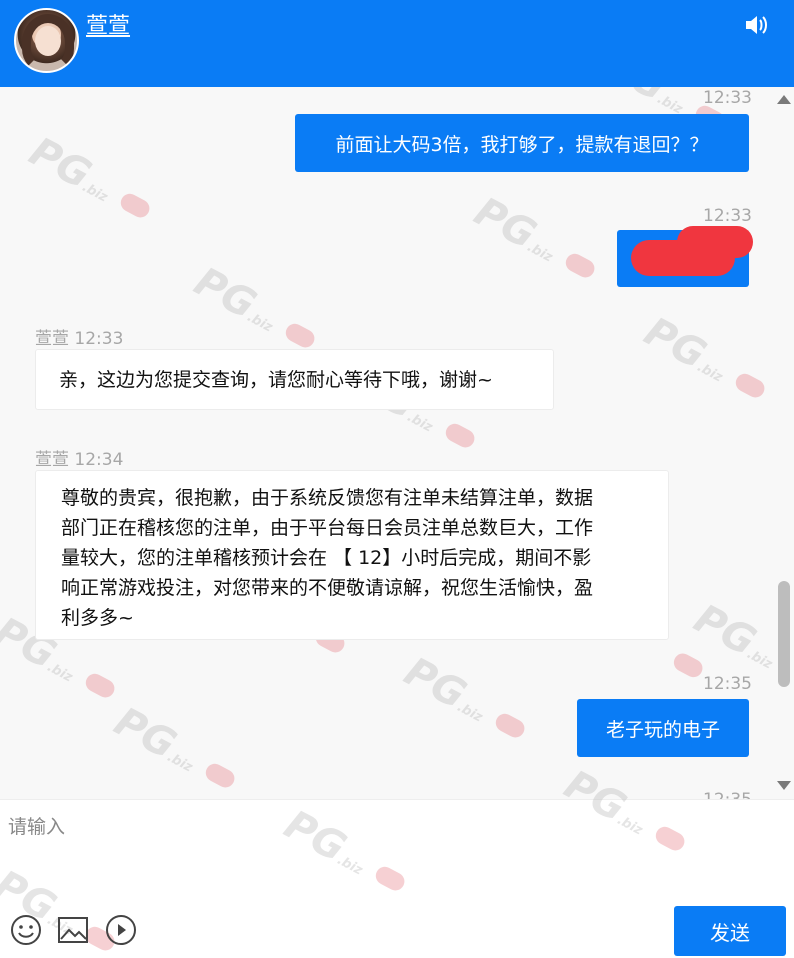  What do you see at coordinates (730, 931) in the screenshot?
I see `send-button: 发送` at bounding box center [730, 931].